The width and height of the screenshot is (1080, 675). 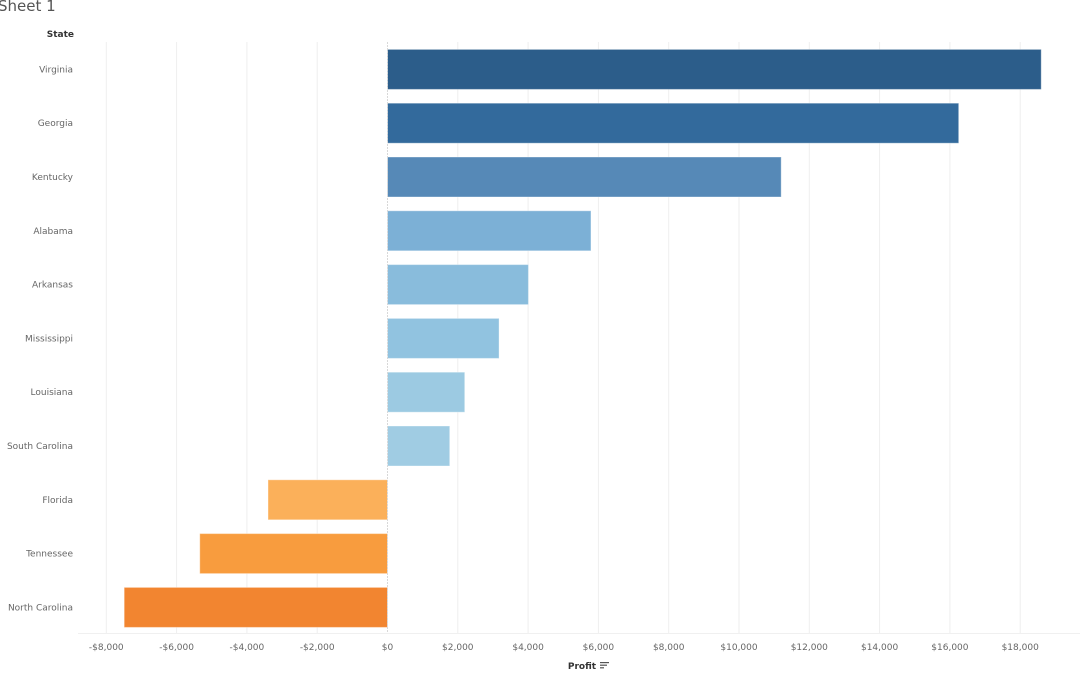 I want to click on row-label: South Carolina, so click(x=40, y=447).